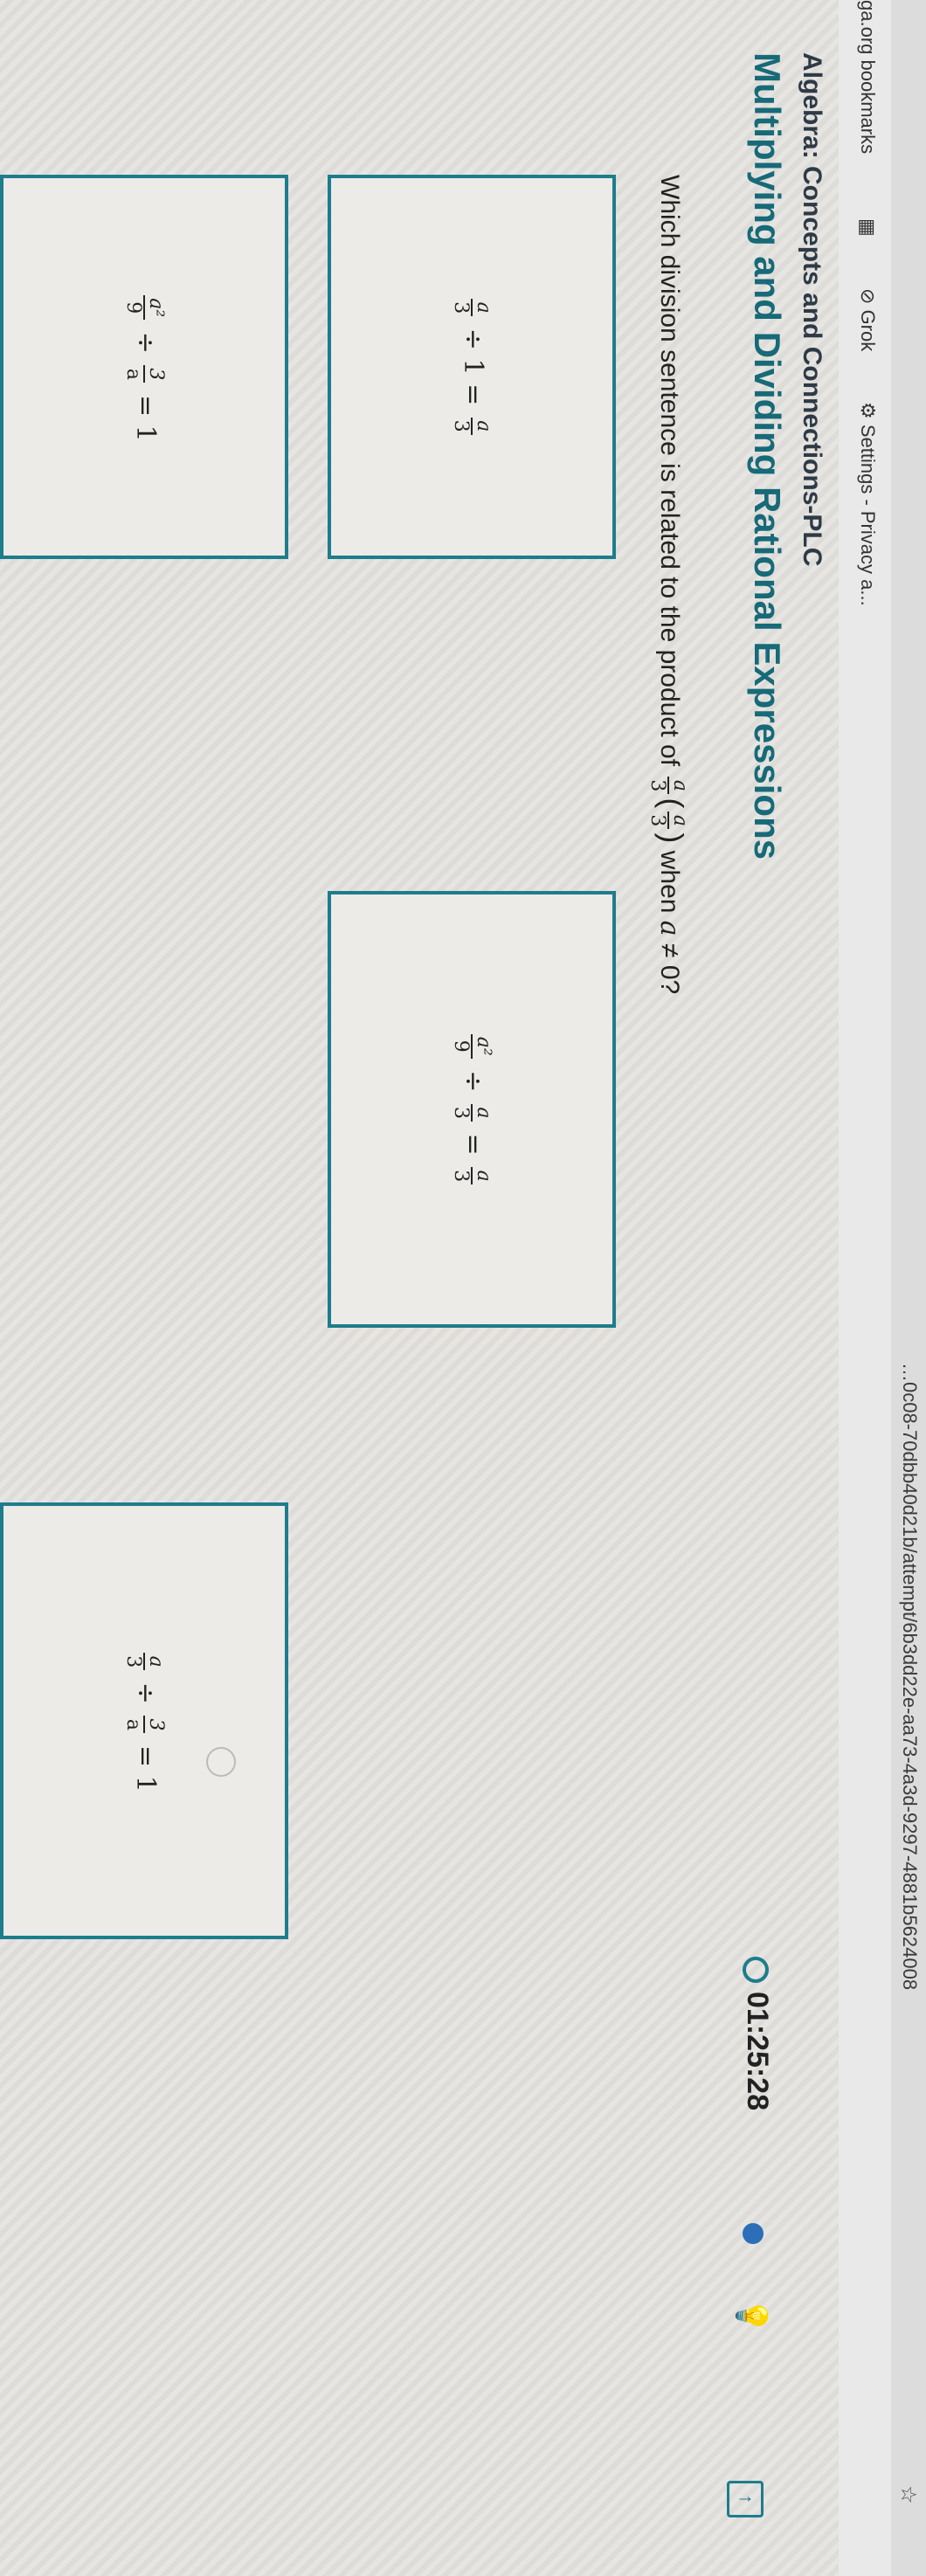 This screenshot has width=926, height=2576. I want to click on progress-dot, so click(753, 2233).